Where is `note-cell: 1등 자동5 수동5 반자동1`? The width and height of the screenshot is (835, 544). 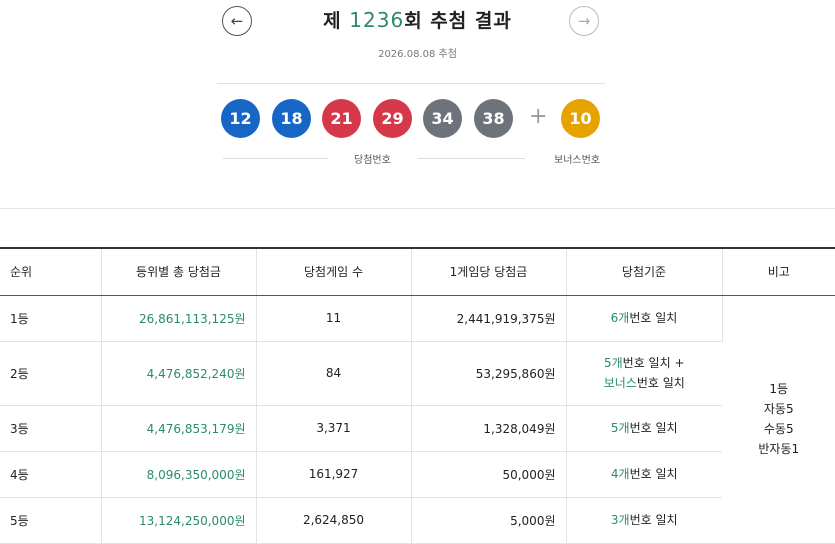
note-cell: 1등 자동5 수동5 반자동1 is located at coordinates (778, 419).